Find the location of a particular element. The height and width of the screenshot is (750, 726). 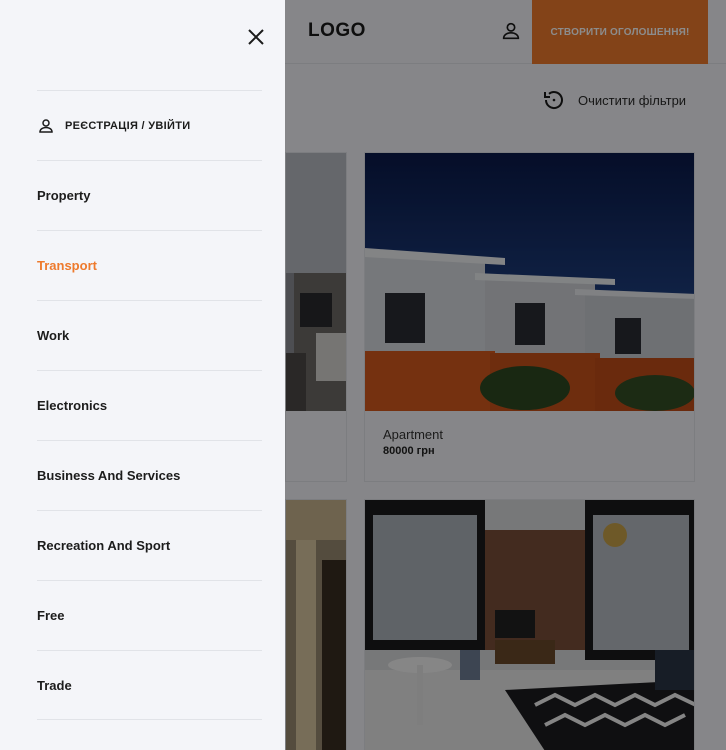

menu-item-free: Free is located at coordinates (149, 615).